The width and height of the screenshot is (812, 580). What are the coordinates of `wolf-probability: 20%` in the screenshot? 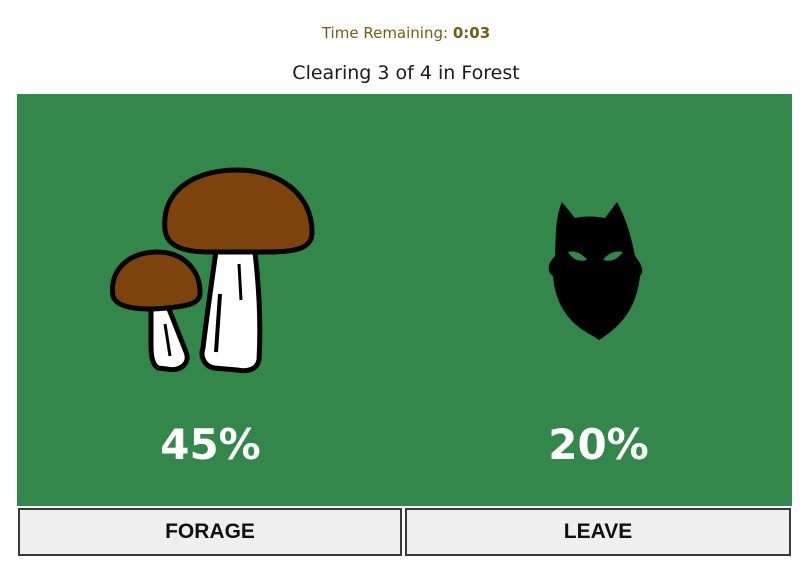 It's located at (598, 444).